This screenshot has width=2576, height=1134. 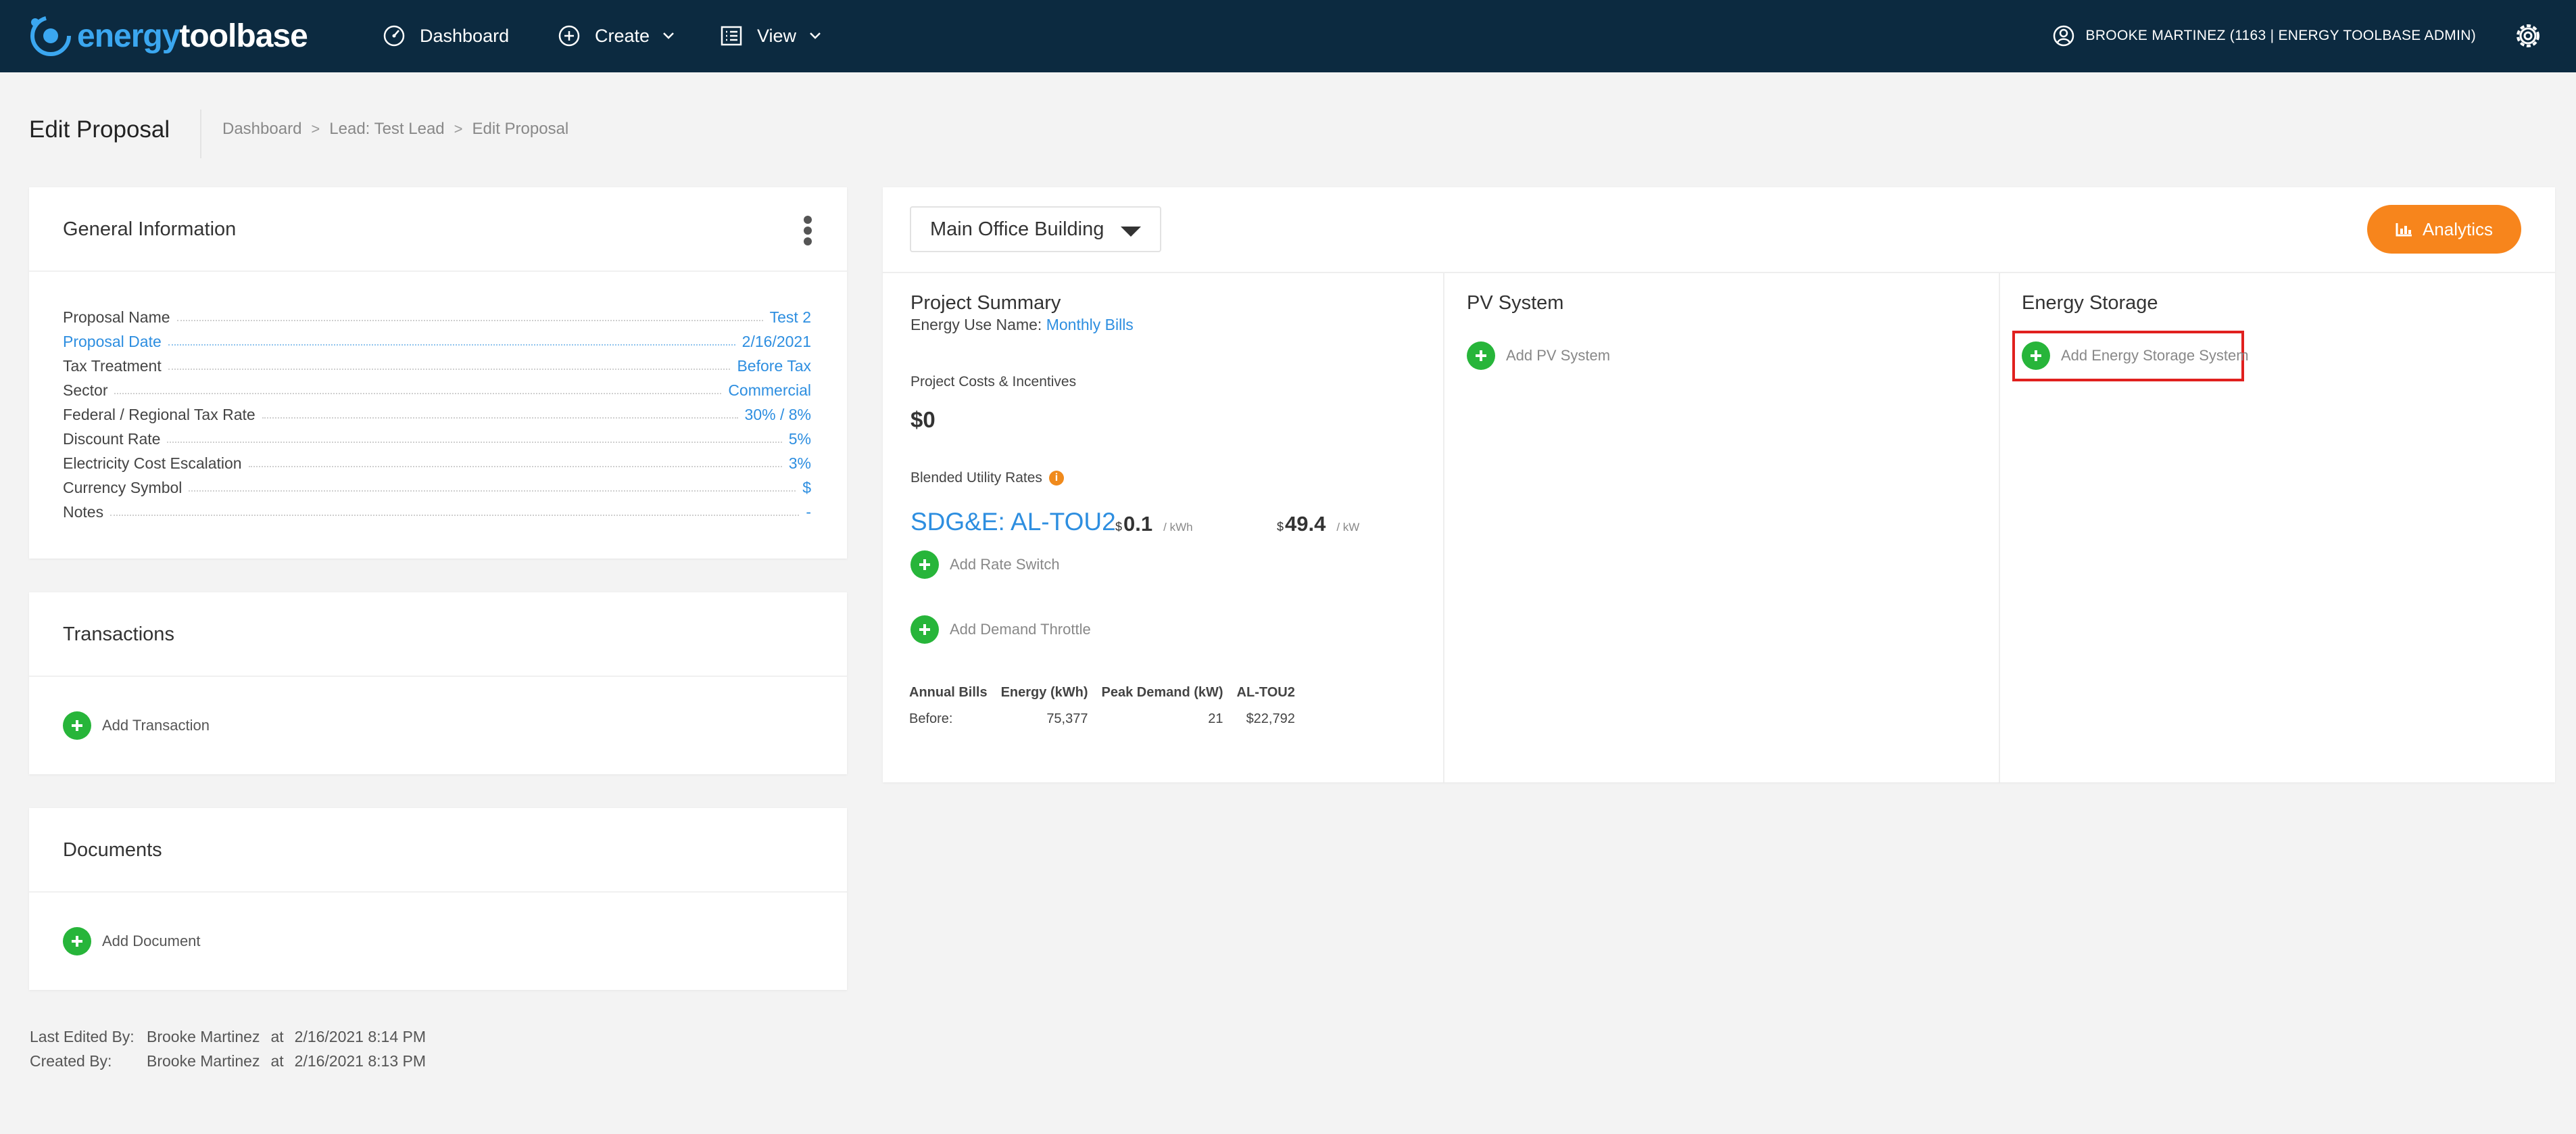 I want to click on energy-use-label: Energy Use Name:, so click(x=976, y=324).